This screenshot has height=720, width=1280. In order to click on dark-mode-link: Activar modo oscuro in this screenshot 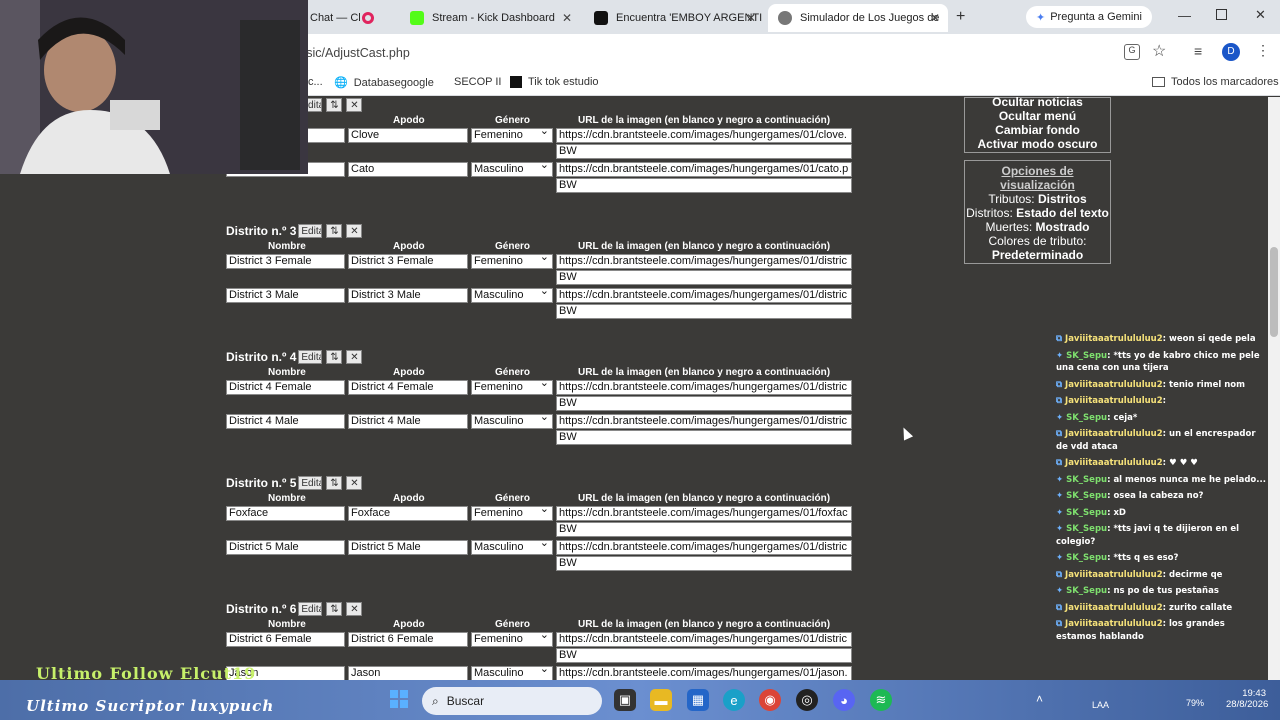, I will do `click(1037, 144)`.